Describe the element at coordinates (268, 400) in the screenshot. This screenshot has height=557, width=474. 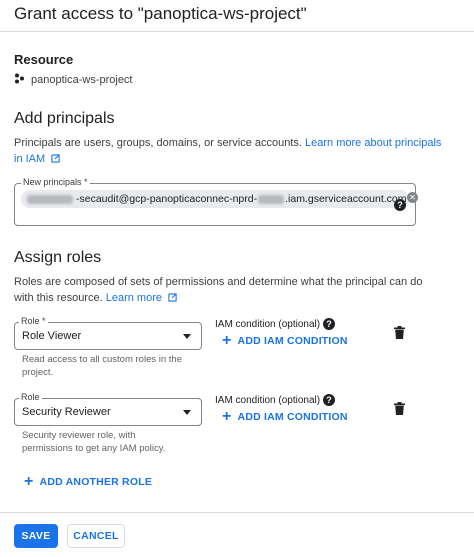
I see `iam-condition-label-2: IAM condition (optional)` at that location.